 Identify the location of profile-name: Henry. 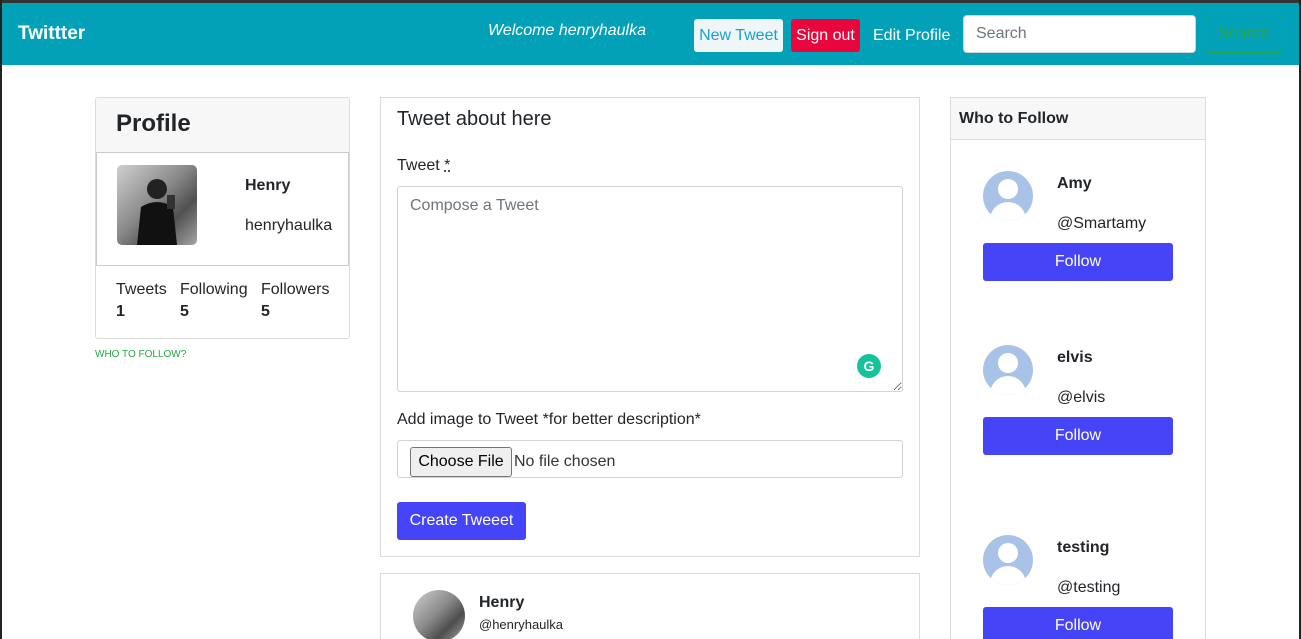
(268, 185).